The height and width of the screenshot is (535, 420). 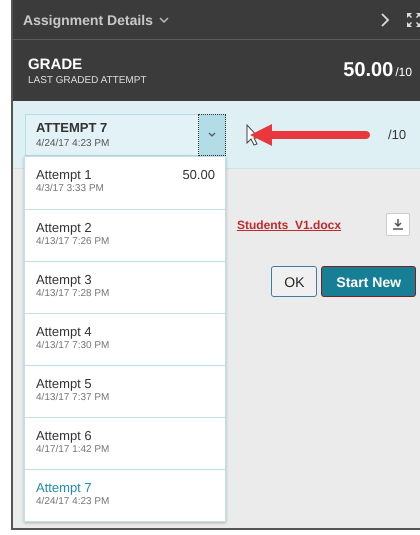 I want to click on attempt-date: 4/24/17 4:23 PM, so click(x=73, y=143).